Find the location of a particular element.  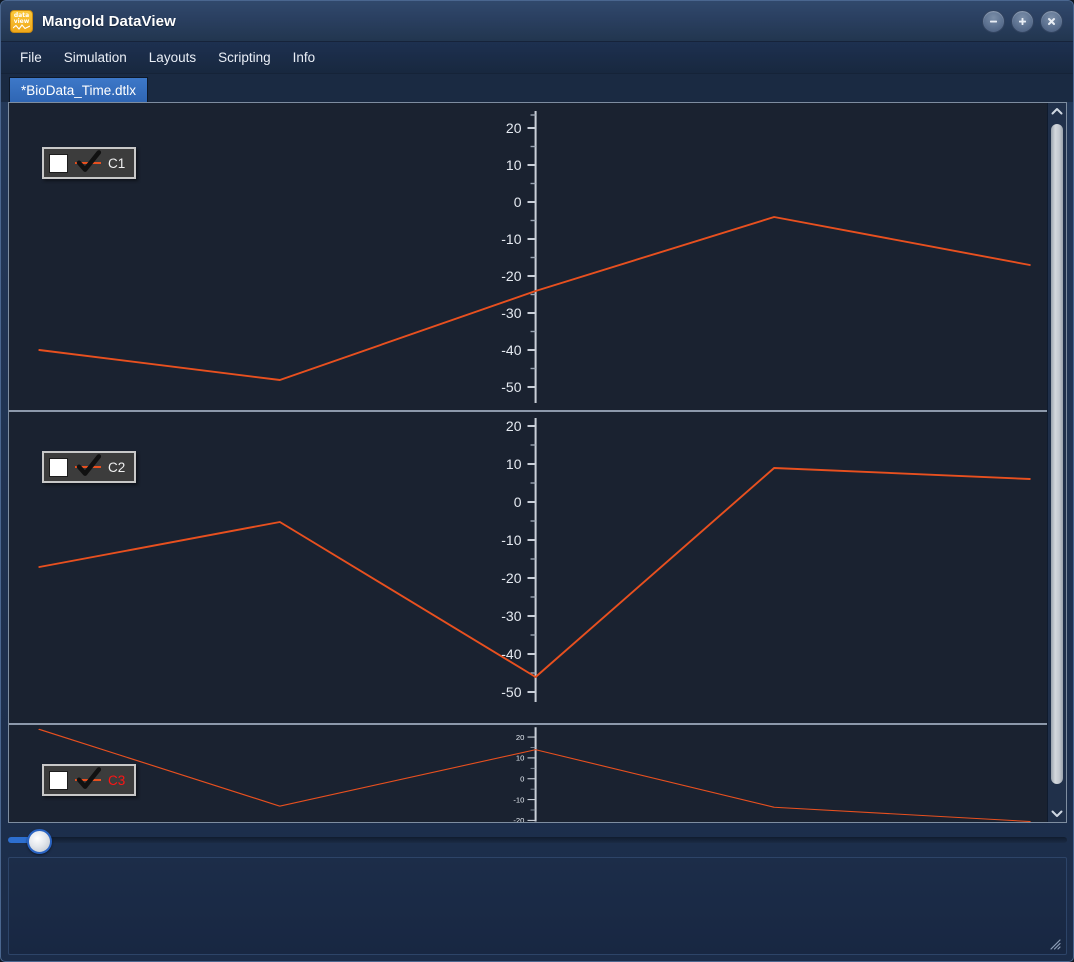

menu-item-layouts: Layouts is located at coordinates (172, 57).